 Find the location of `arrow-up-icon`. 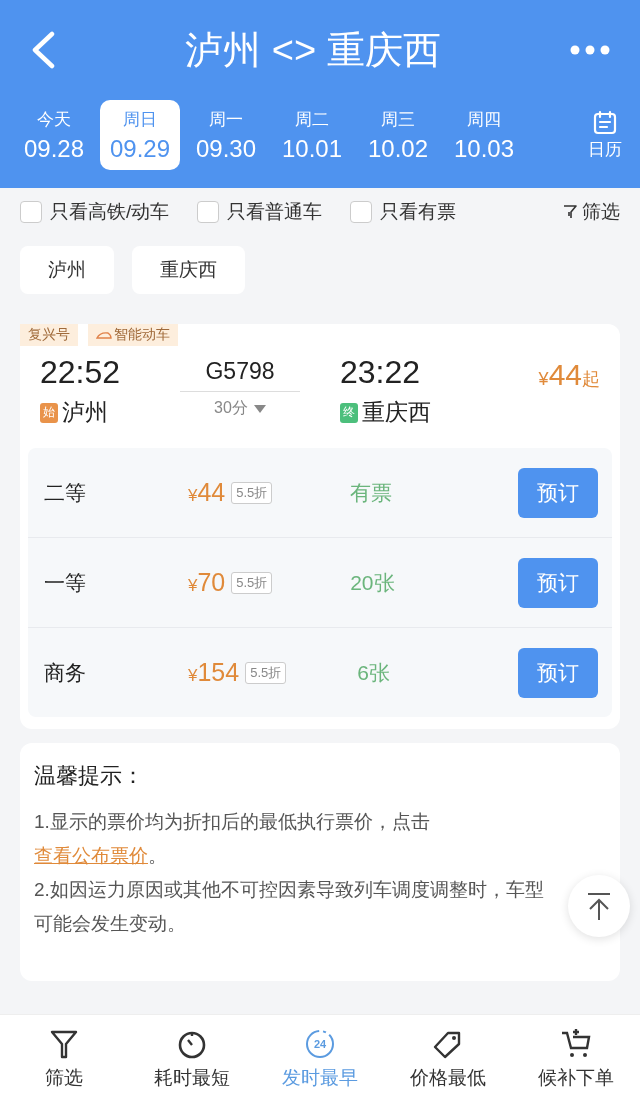

arrow-up-icon is located at coordinates (599, 906).